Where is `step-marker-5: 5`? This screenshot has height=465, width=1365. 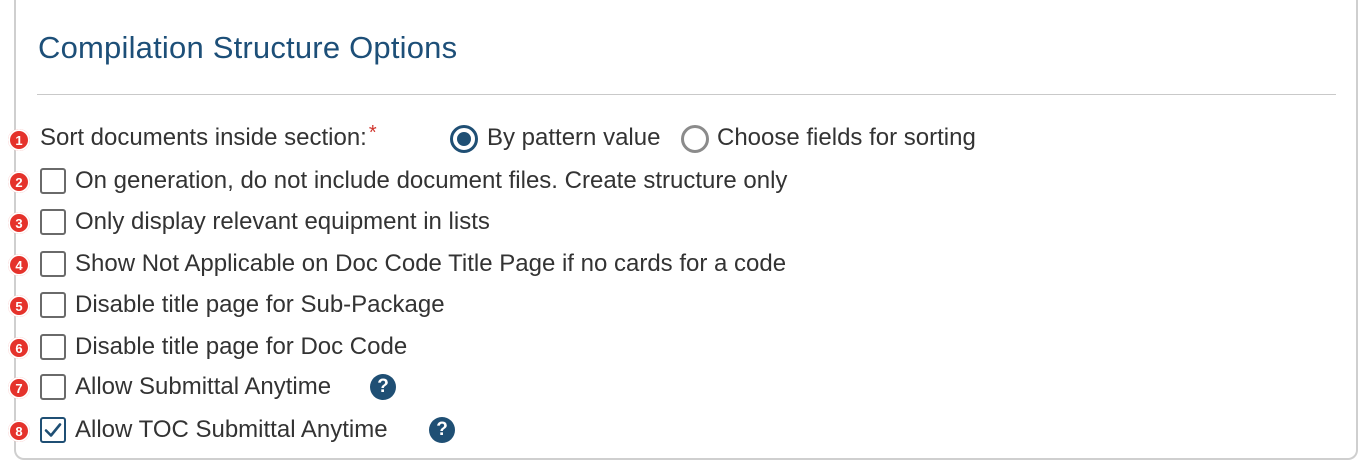
step-marker-5: 5 is located at coordinates (19, 306).